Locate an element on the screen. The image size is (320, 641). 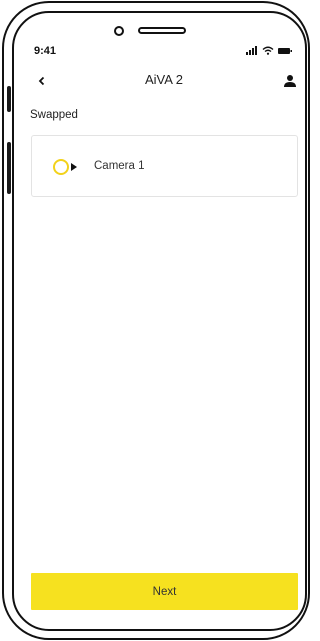
camera-list-item: Camera 1 is located at coordinates (164, 166).